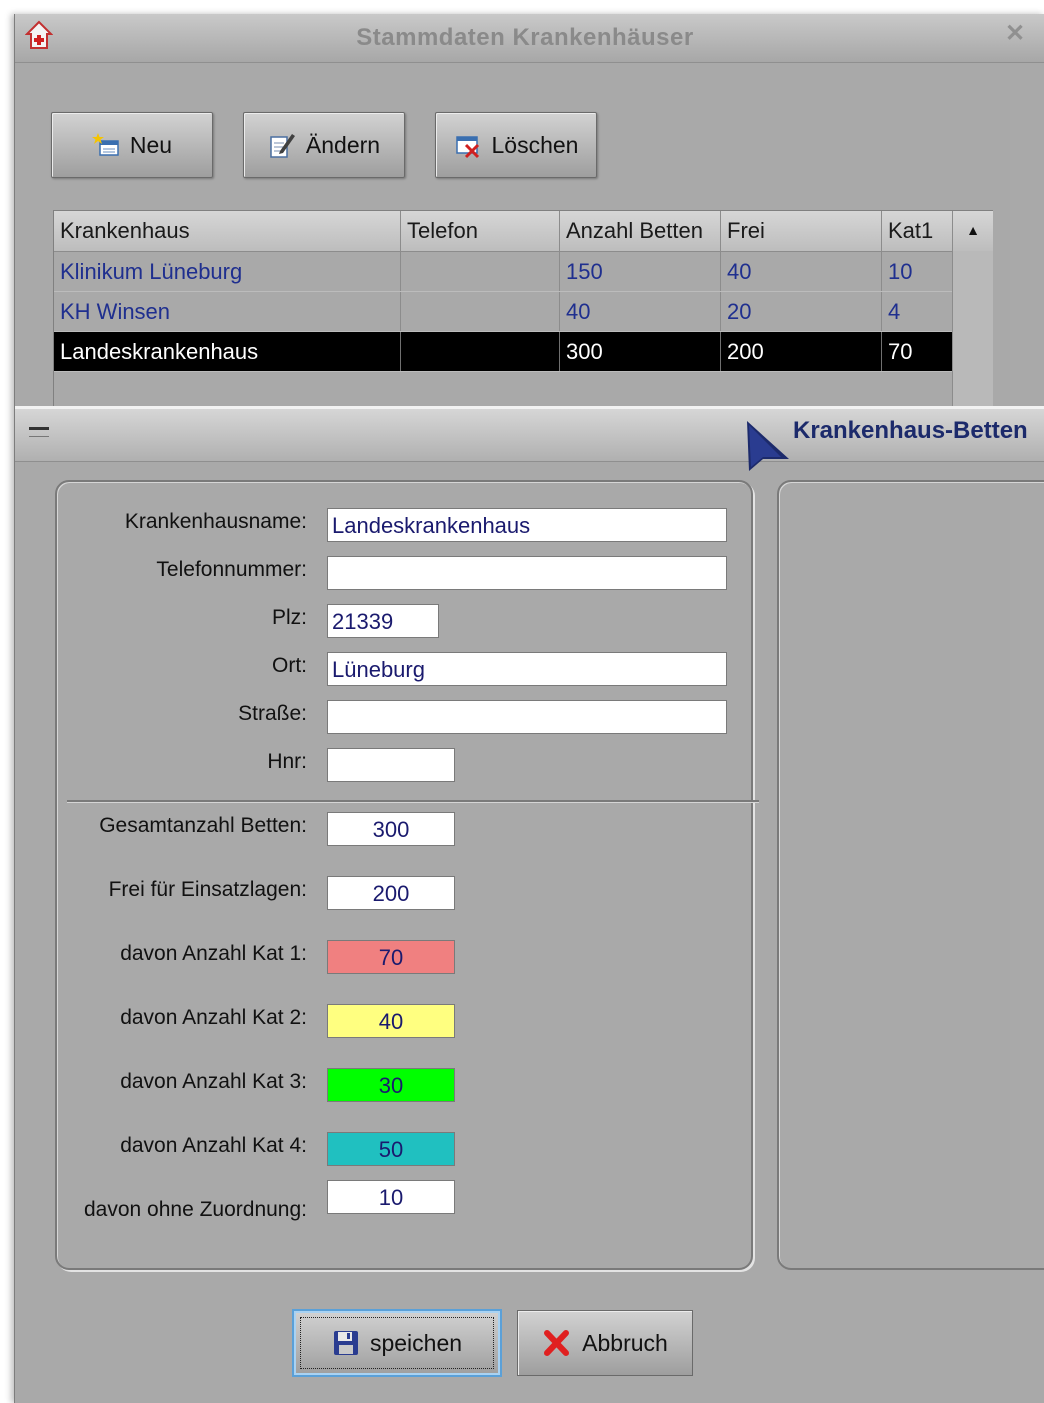 This screenshot has width=1044, height=1403. Describe the element at coordinates (195, 1209) in the screenshot. I see `unassigned-label: davon ohne Zuordnung:` at that location.